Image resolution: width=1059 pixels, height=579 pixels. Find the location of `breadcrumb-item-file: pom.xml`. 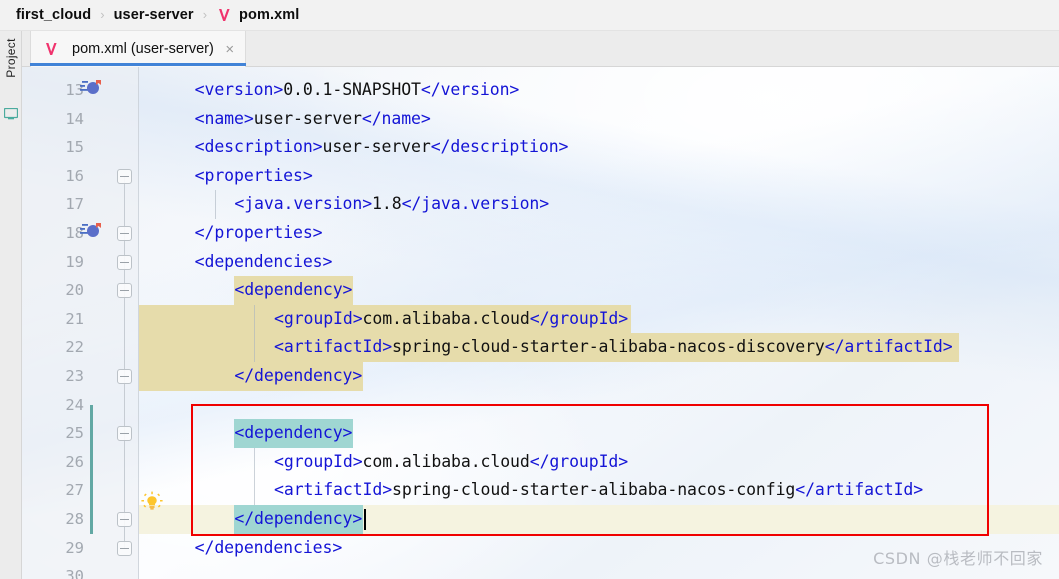

breadcrumb-item-file: pom.xml is located at coordinates (257, 15).